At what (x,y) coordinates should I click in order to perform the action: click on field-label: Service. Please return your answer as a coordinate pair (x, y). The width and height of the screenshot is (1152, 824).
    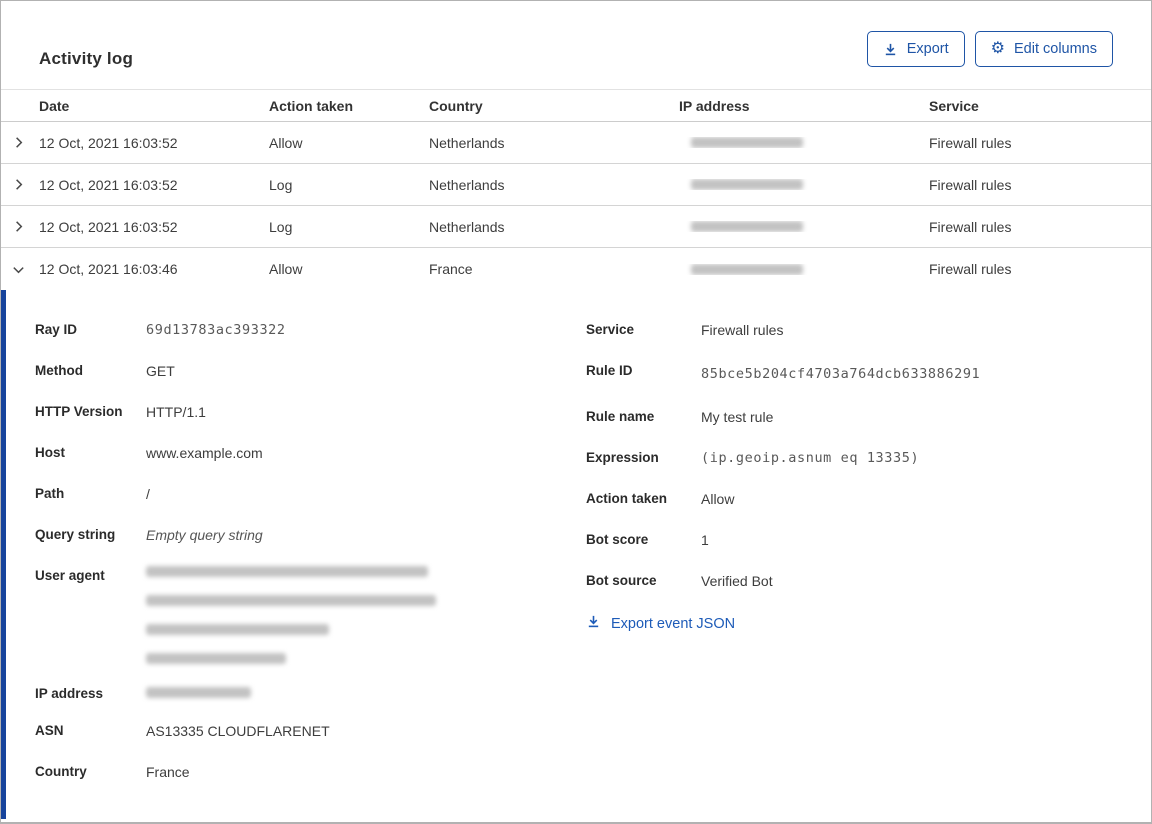
    Looking at the image, I should click on (610, 329).